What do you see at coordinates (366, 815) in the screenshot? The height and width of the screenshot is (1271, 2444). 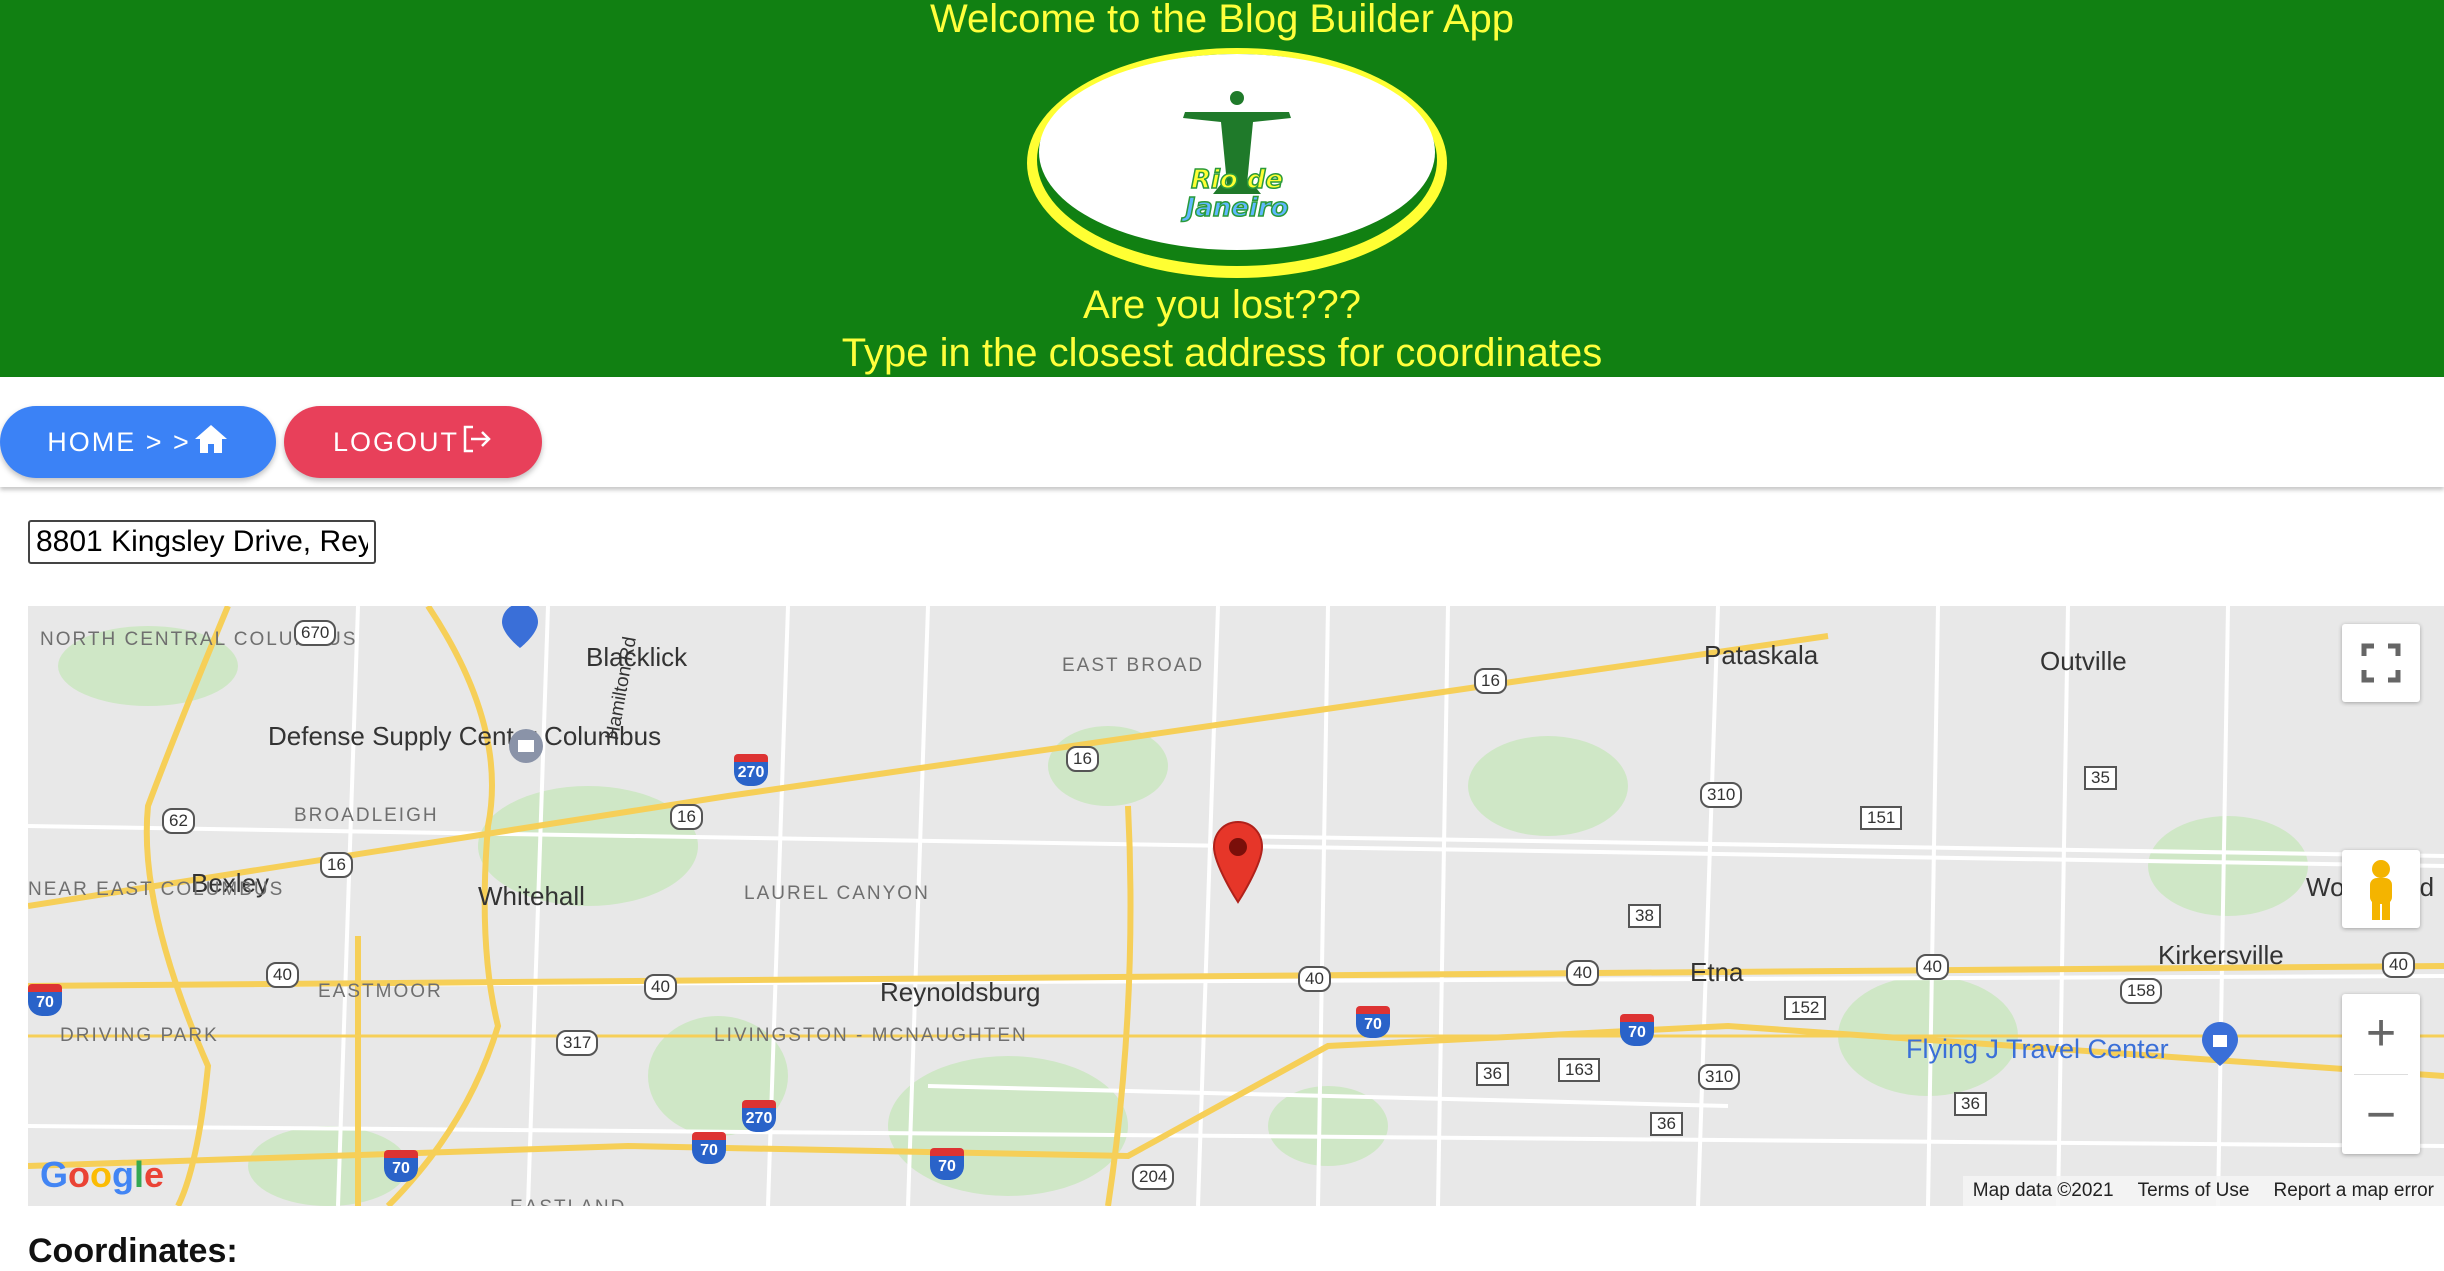 I see `district-broadleigh: BROADLEIGH` at bounding box center [366, 815].